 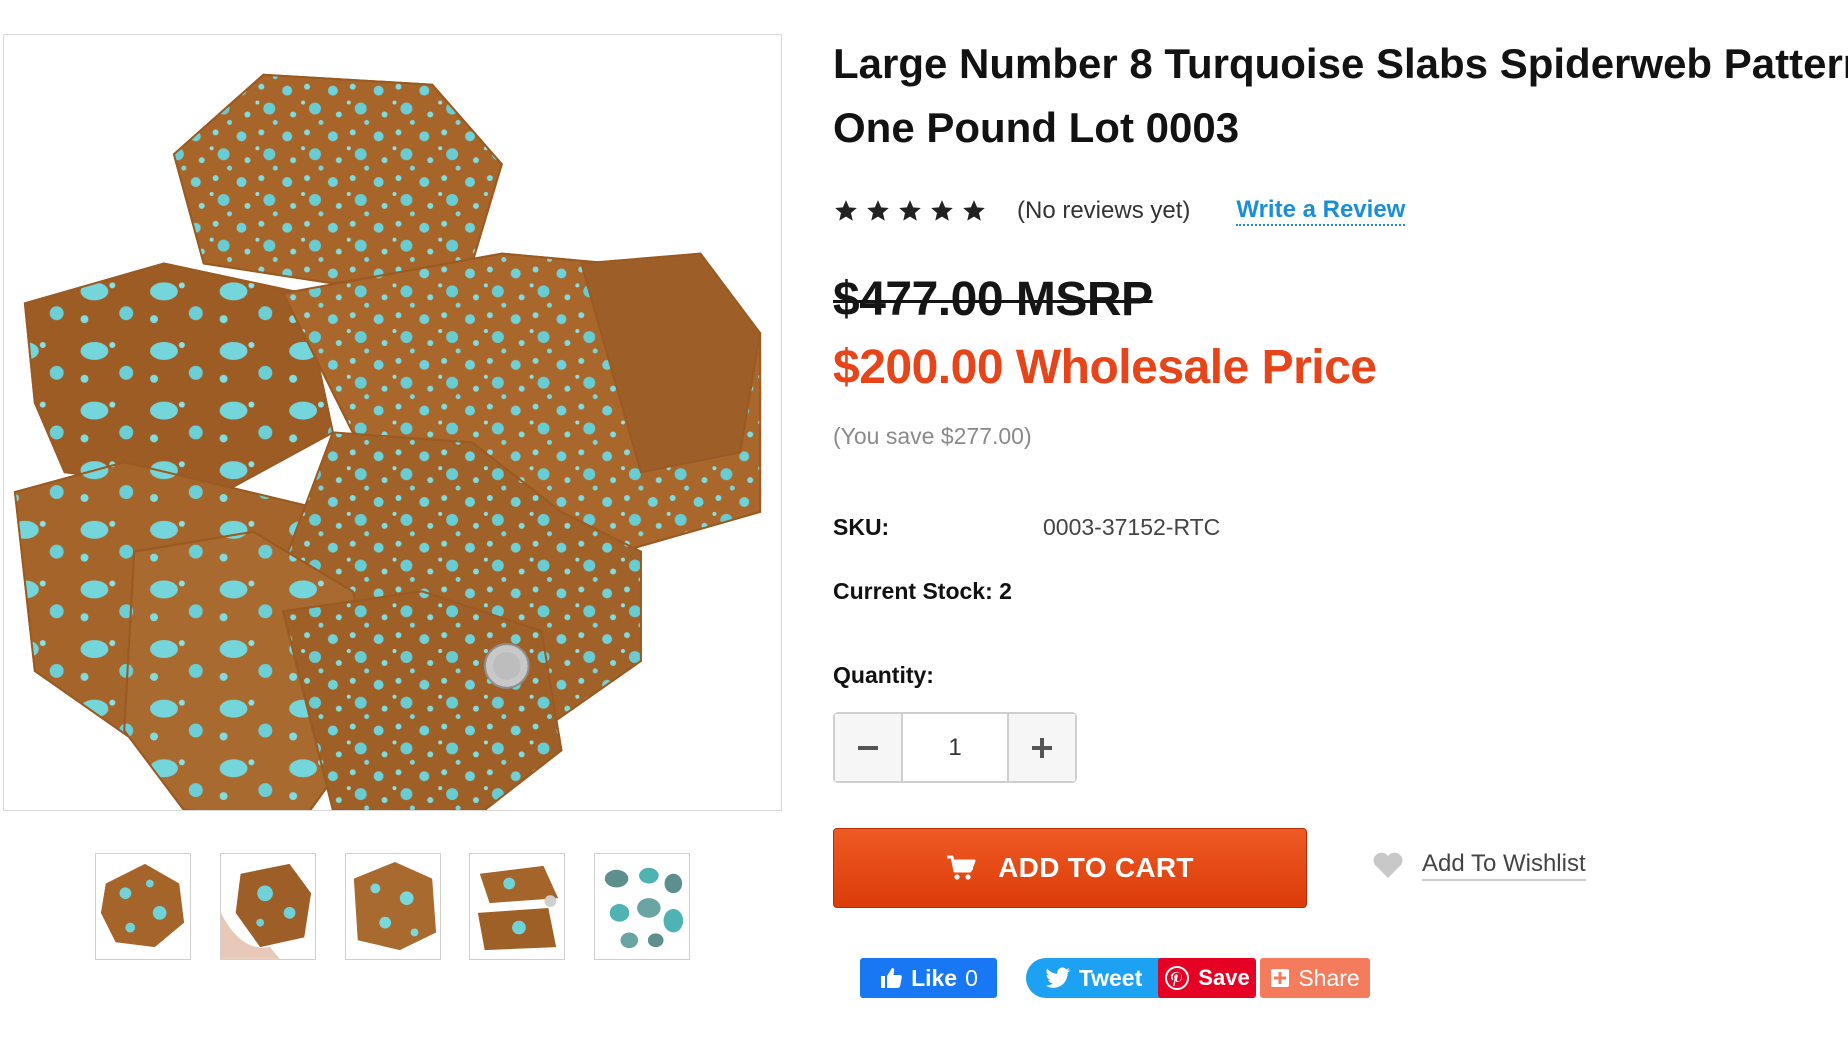 What do you see at coordinates (932, 436) in the screenshot?
I see `savings-text: (You save $277.00)` at bounding box center [932, 436].